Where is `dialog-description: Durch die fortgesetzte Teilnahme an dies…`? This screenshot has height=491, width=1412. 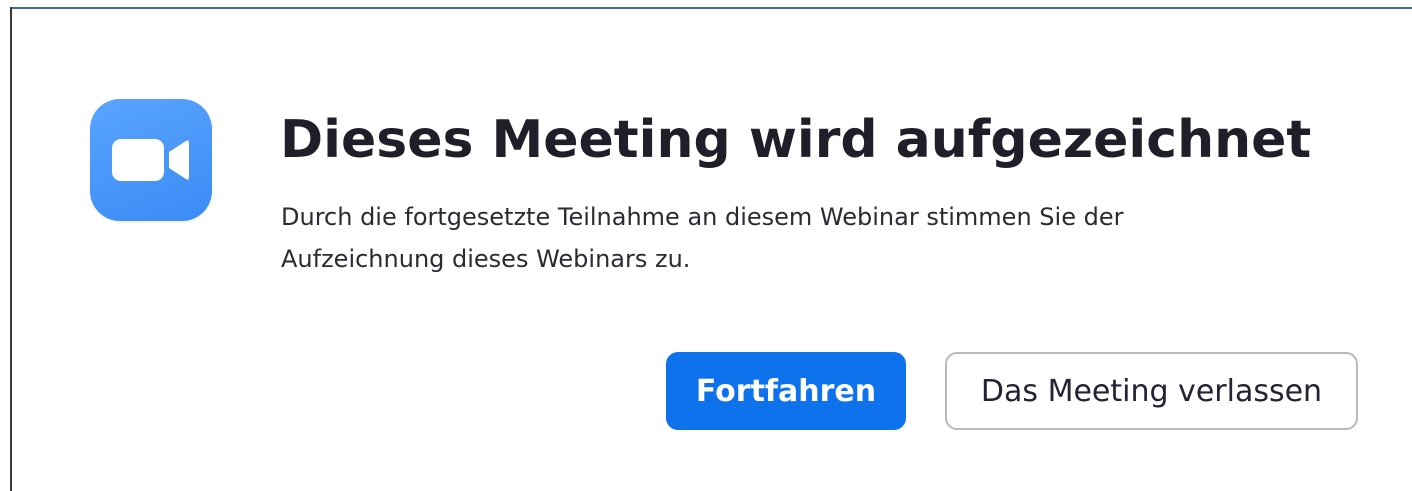 dialog-description: Durch die fortgesetzte Teilnahme an dies… is located at coordinates (702, 238).